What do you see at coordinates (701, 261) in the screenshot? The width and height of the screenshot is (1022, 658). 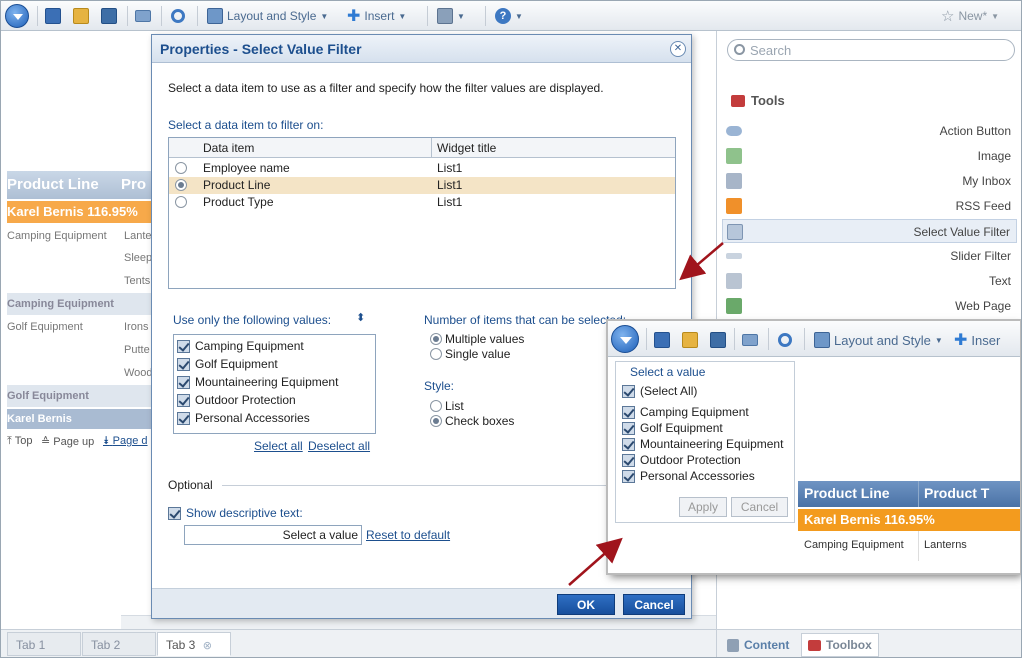 I see `arrow-to-dialog` at bounding box center [701, 261].